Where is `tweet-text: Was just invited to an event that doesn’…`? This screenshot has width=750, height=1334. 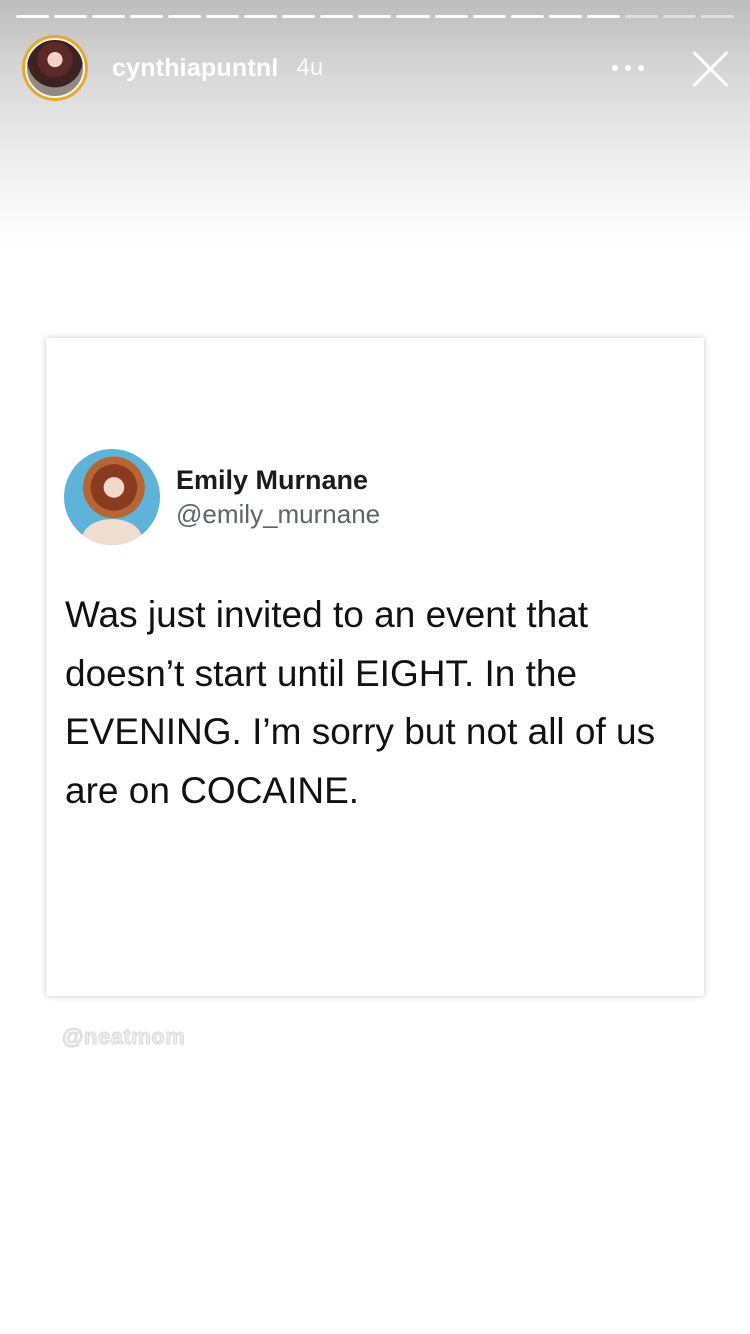 tweet-text: Was just invited to an event that doesn’… is located at coordinates (380, 703).